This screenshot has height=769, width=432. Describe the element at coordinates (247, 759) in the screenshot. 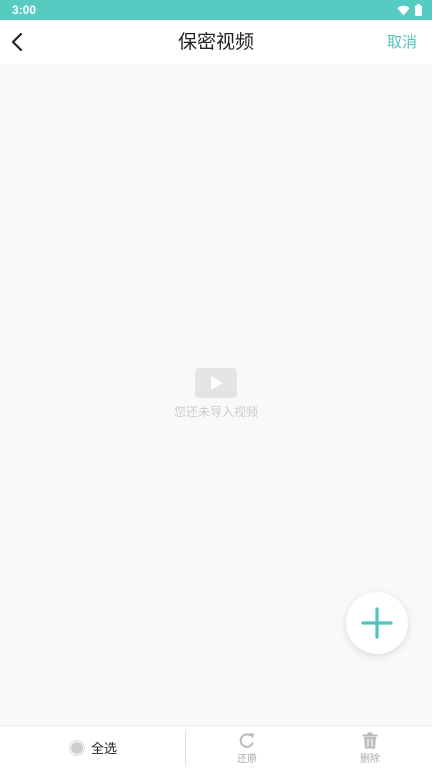

I see `restore-label: 还原` at that location.